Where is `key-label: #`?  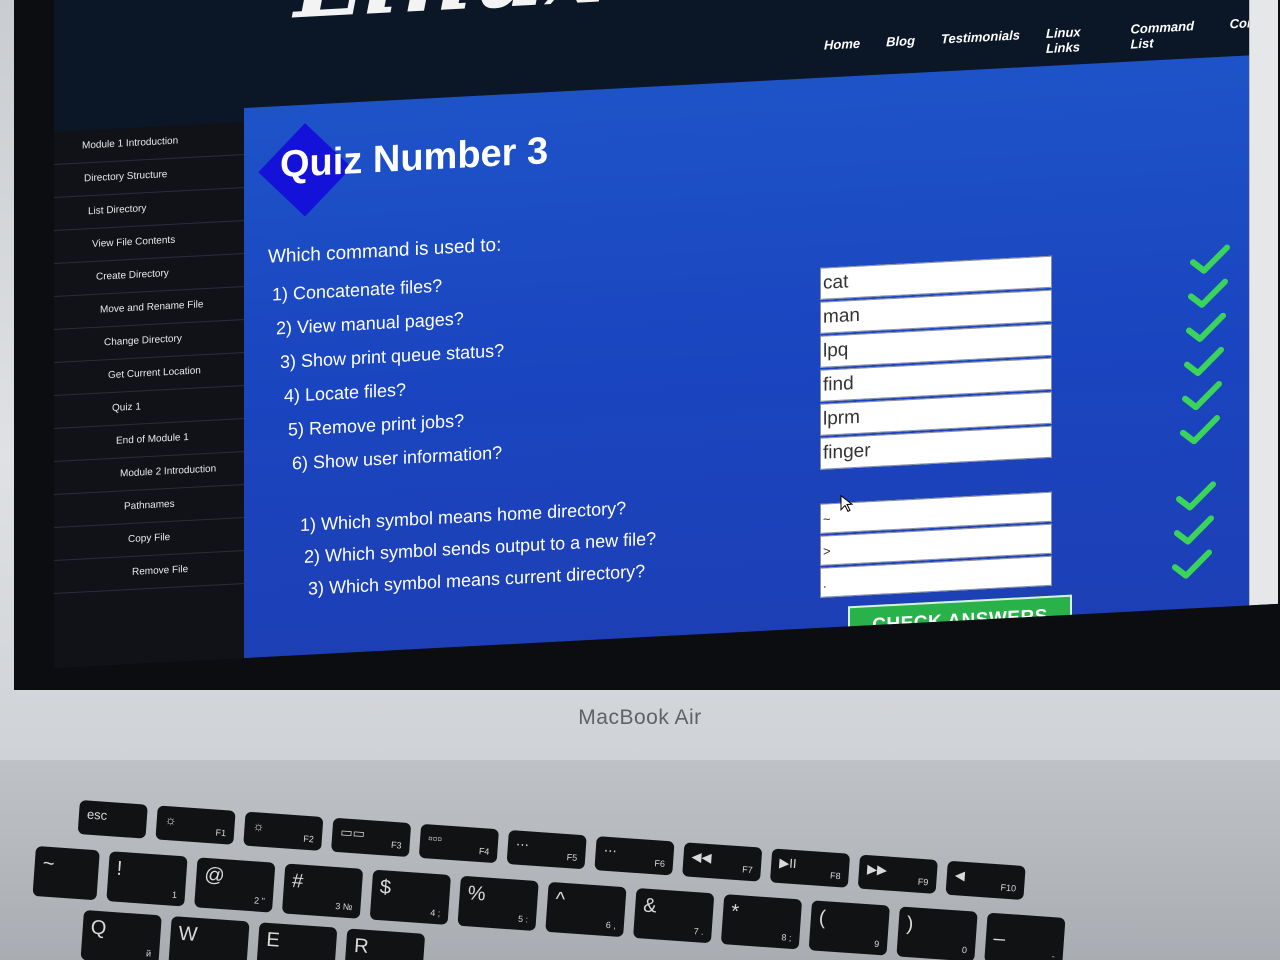 key-label: # is located at coordinates (298, 881).